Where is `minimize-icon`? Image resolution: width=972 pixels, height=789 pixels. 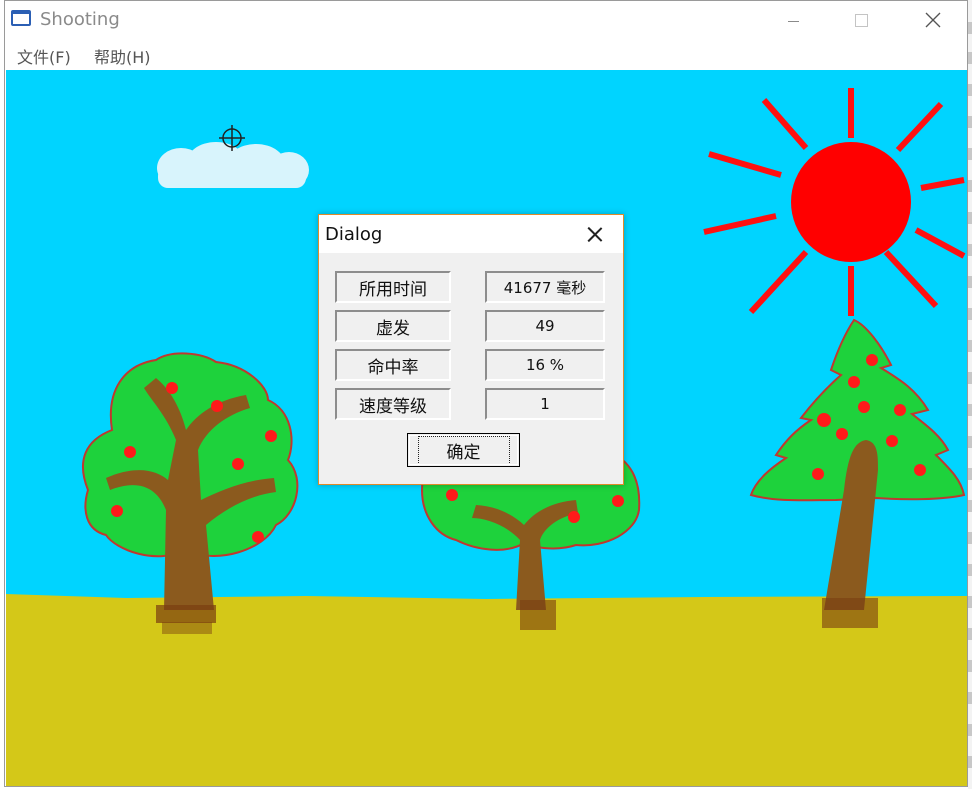
minimize-icon is located at coordinates (793, 21).